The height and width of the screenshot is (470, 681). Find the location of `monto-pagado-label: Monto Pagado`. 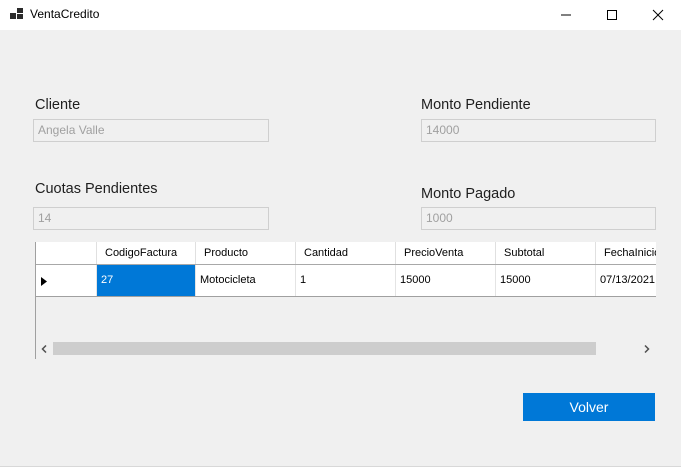

monto-pagado-label: Monto Pagado is located at coordinates (468, 194).